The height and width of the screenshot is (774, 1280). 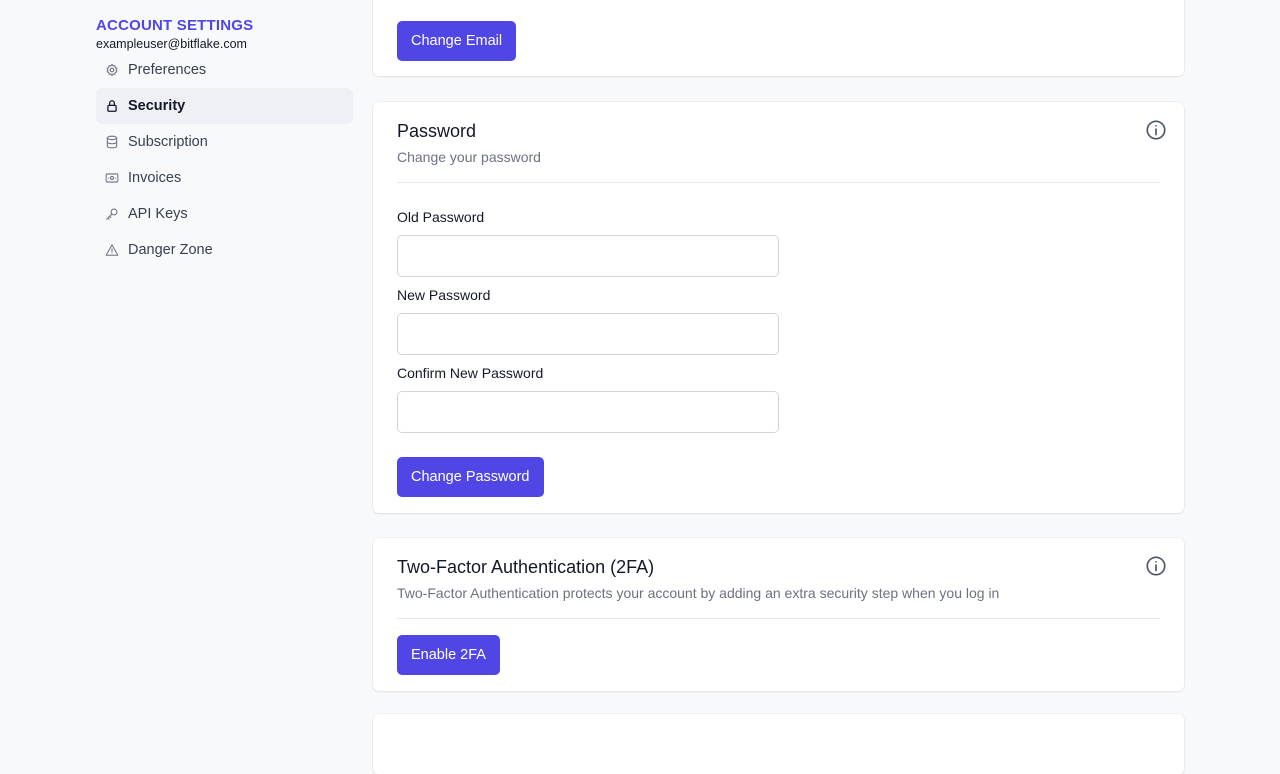 I want to click on new-password-field, so click(x=588, y=334).